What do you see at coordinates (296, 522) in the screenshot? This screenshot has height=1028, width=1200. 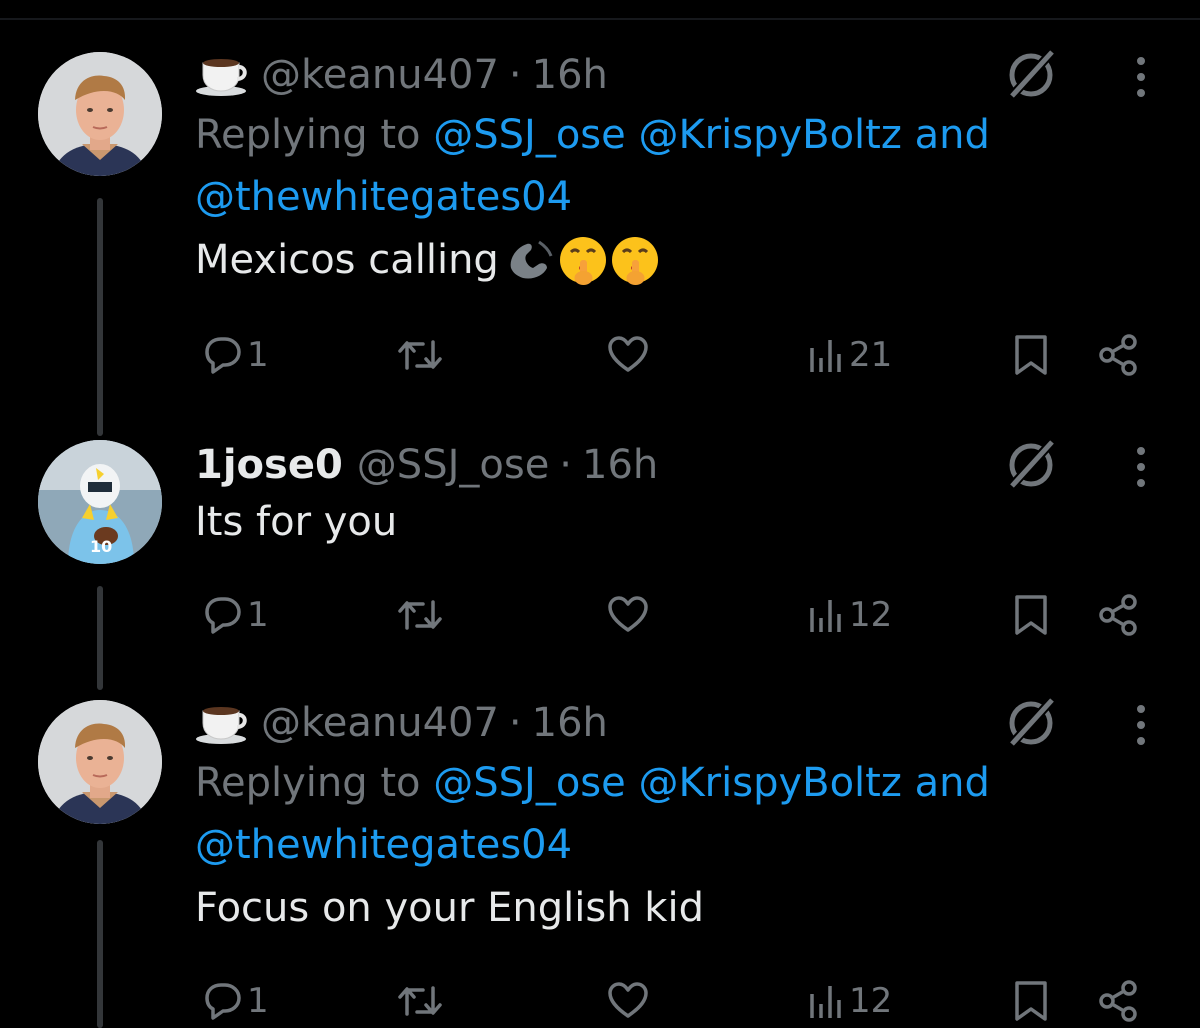 I see `tweet-text-content: Its for you` at bounding box center [296, 522].